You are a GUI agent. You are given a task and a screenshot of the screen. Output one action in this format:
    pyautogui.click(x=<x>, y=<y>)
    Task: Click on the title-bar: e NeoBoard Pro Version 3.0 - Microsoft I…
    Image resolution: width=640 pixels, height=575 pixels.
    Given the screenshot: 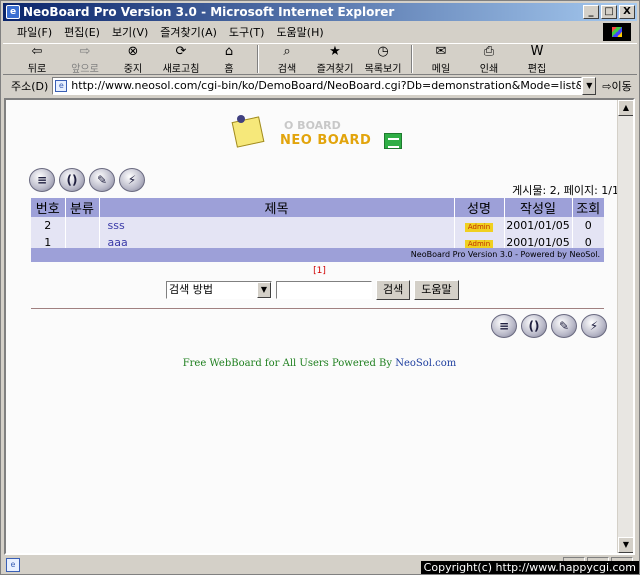 What is the action you would take?
    pyautogui.click(x=320, y=12)
    